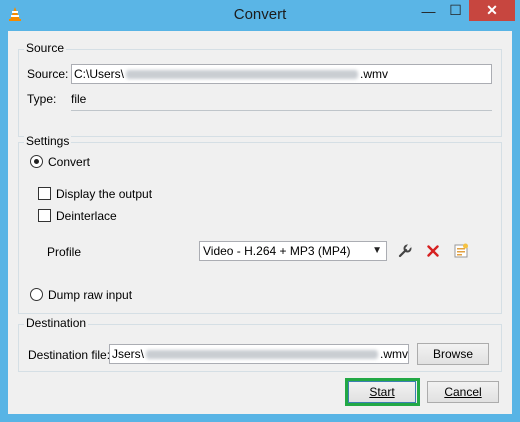 The image size is (520, 422). I want to click on cancel-button-label: Cancel, so click(463, 392).